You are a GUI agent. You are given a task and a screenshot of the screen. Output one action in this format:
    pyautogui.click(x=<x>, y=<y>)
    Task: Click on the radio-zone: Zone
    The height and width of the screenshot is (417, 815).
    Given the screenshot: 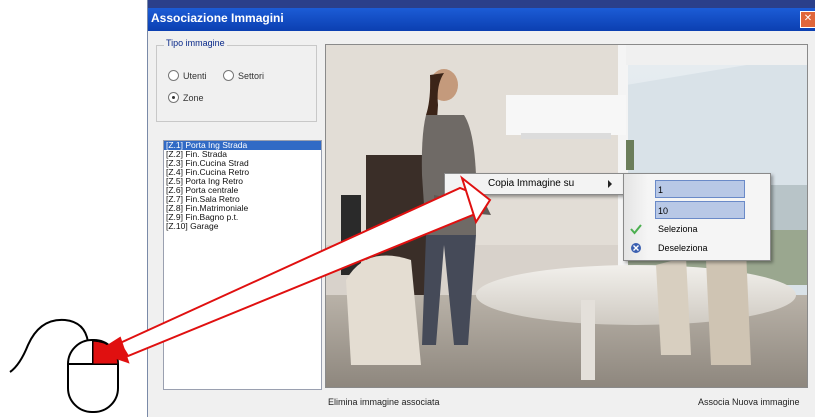 What is the action you would take?
    pyautogui.click(x=186, y=97)
    